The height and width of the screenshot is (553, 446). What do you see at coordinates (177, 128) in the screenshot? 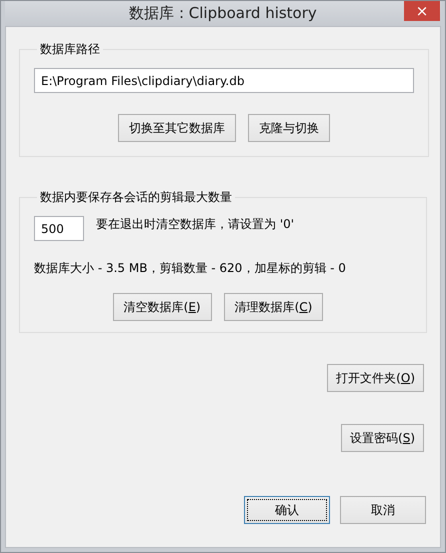
I see `action-button: 切换至其它数据库` at bounding box center [177, 128].